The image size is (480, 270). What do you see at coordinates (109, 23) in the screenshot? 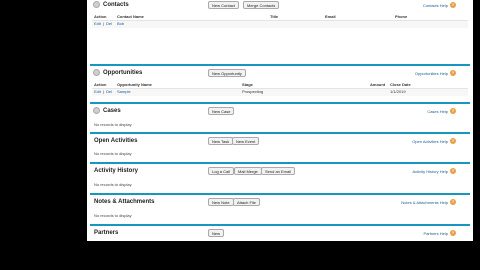
I see `contacts-del-link: Del` at bounding box center [109, 23].